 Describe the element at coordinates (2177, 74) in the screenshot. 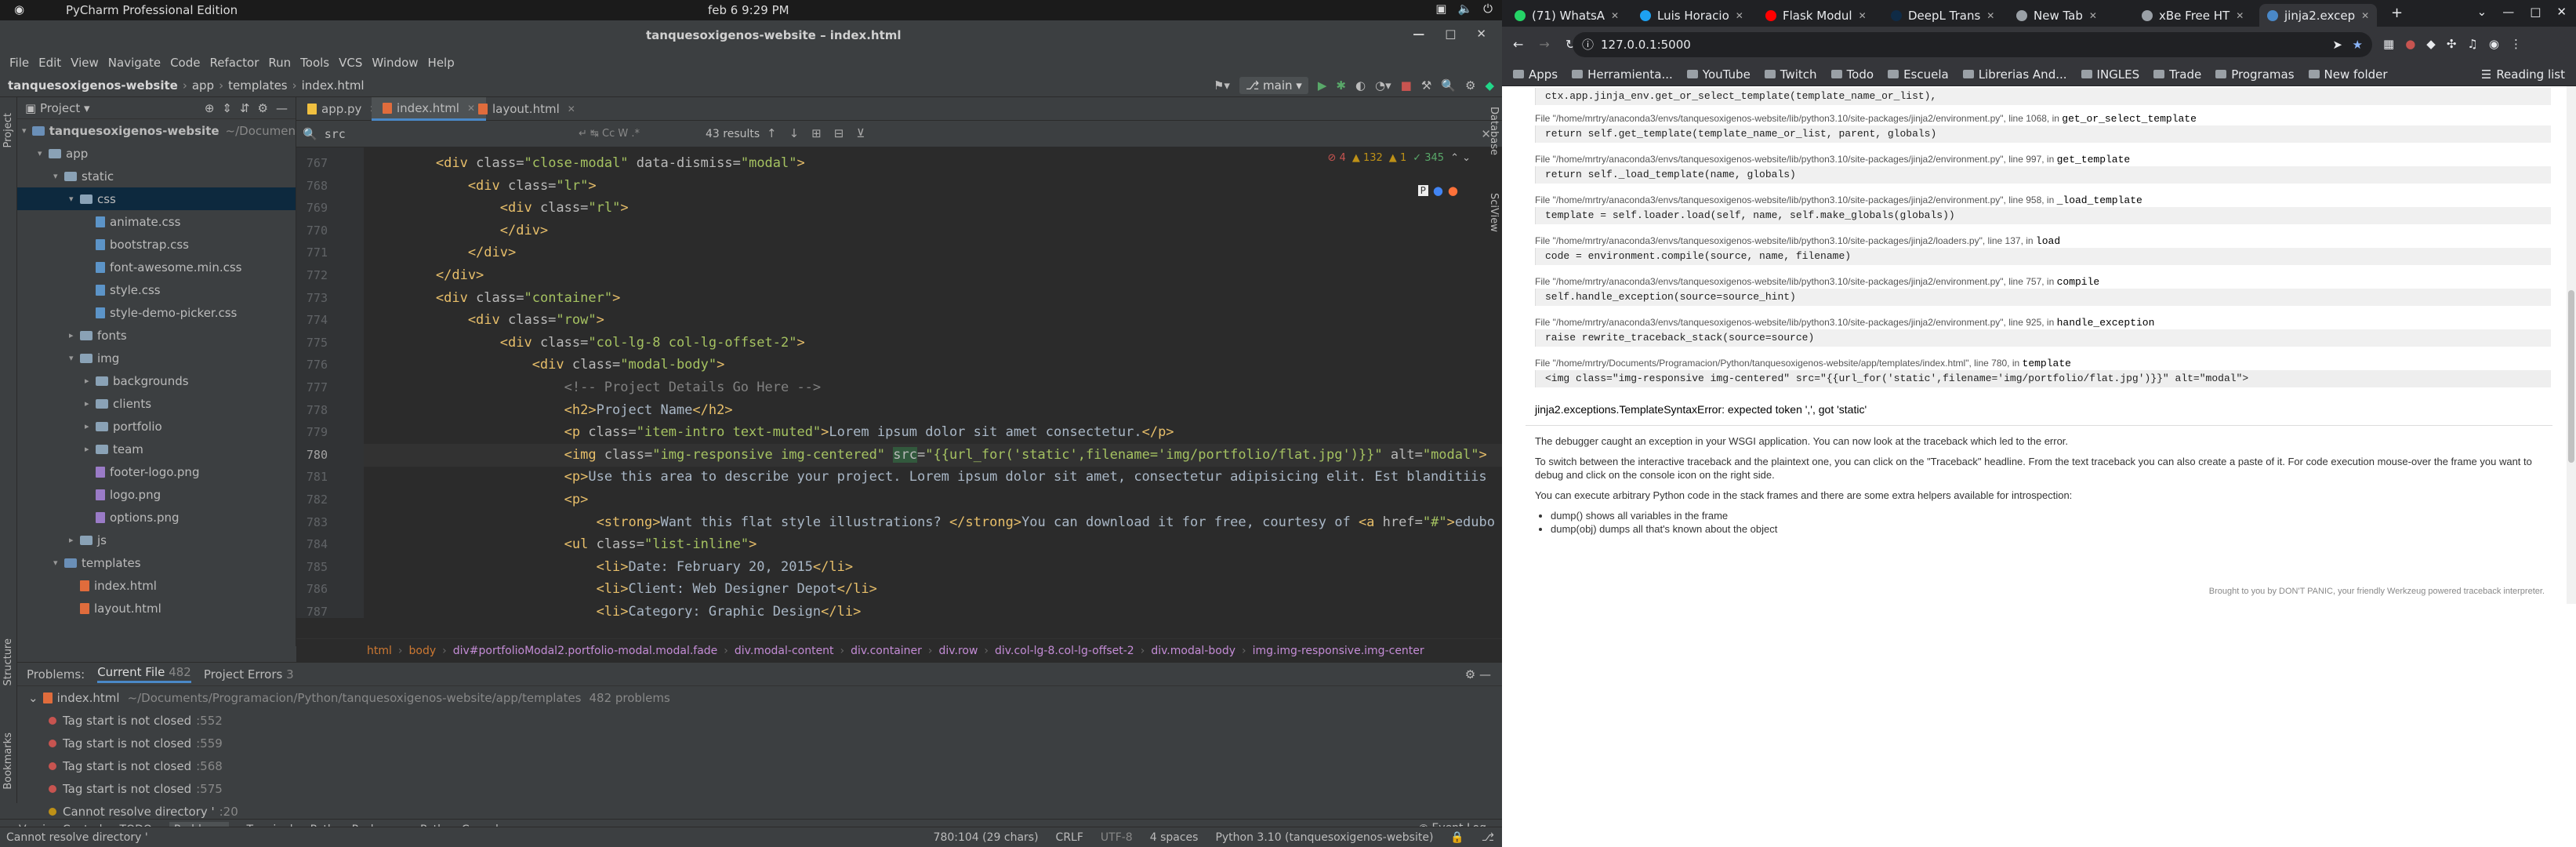

I see `bookmark-item: Trade` at that location.